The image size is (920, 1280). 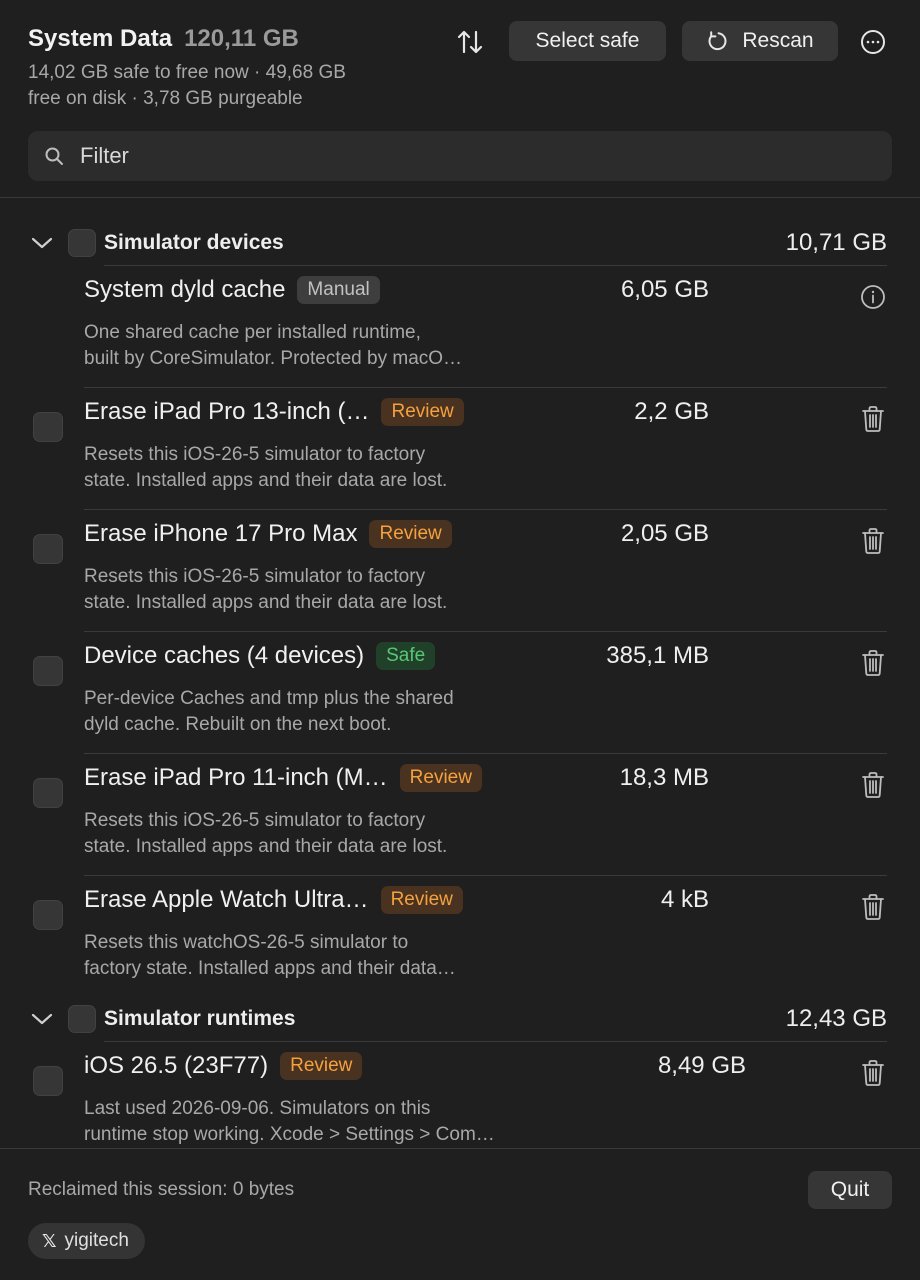 What do you see at coordinates (96, 1240) in the screenshot?
I see `x-handle: yigitech` at bounding box center [96, 1240].